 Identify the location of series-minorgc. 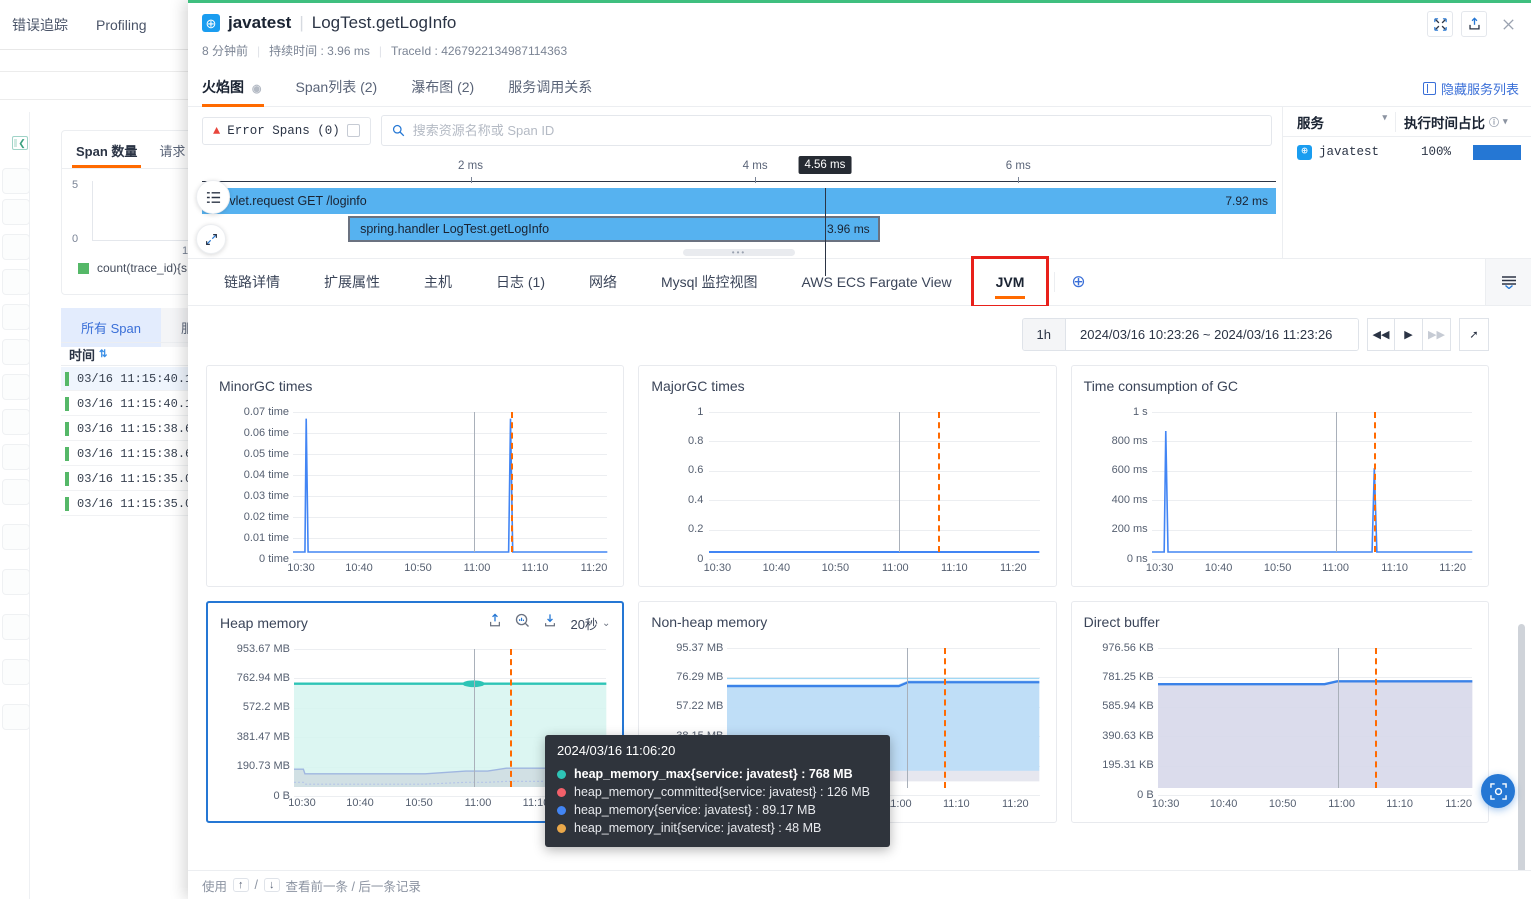
(450, 482).